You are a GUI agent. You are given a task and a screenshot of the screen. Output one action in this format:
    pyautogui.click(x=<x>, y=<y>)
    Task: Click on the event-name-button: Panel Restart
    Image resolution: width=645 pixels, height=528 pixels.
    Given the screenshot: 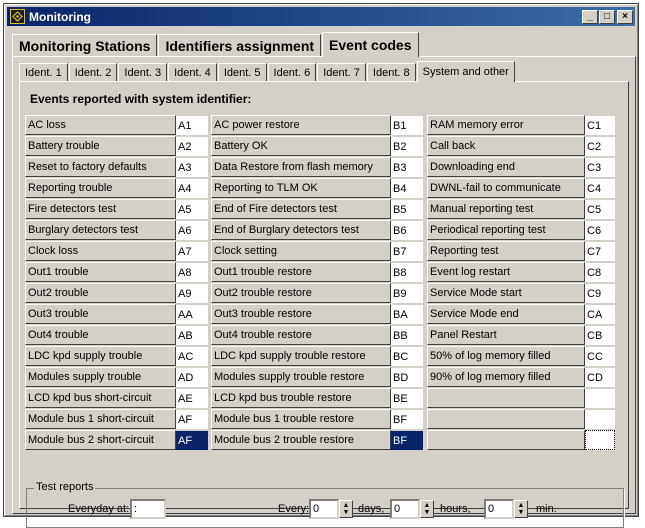 What is the action you would take?
    pyautogui.click(x=506, y=335)
    